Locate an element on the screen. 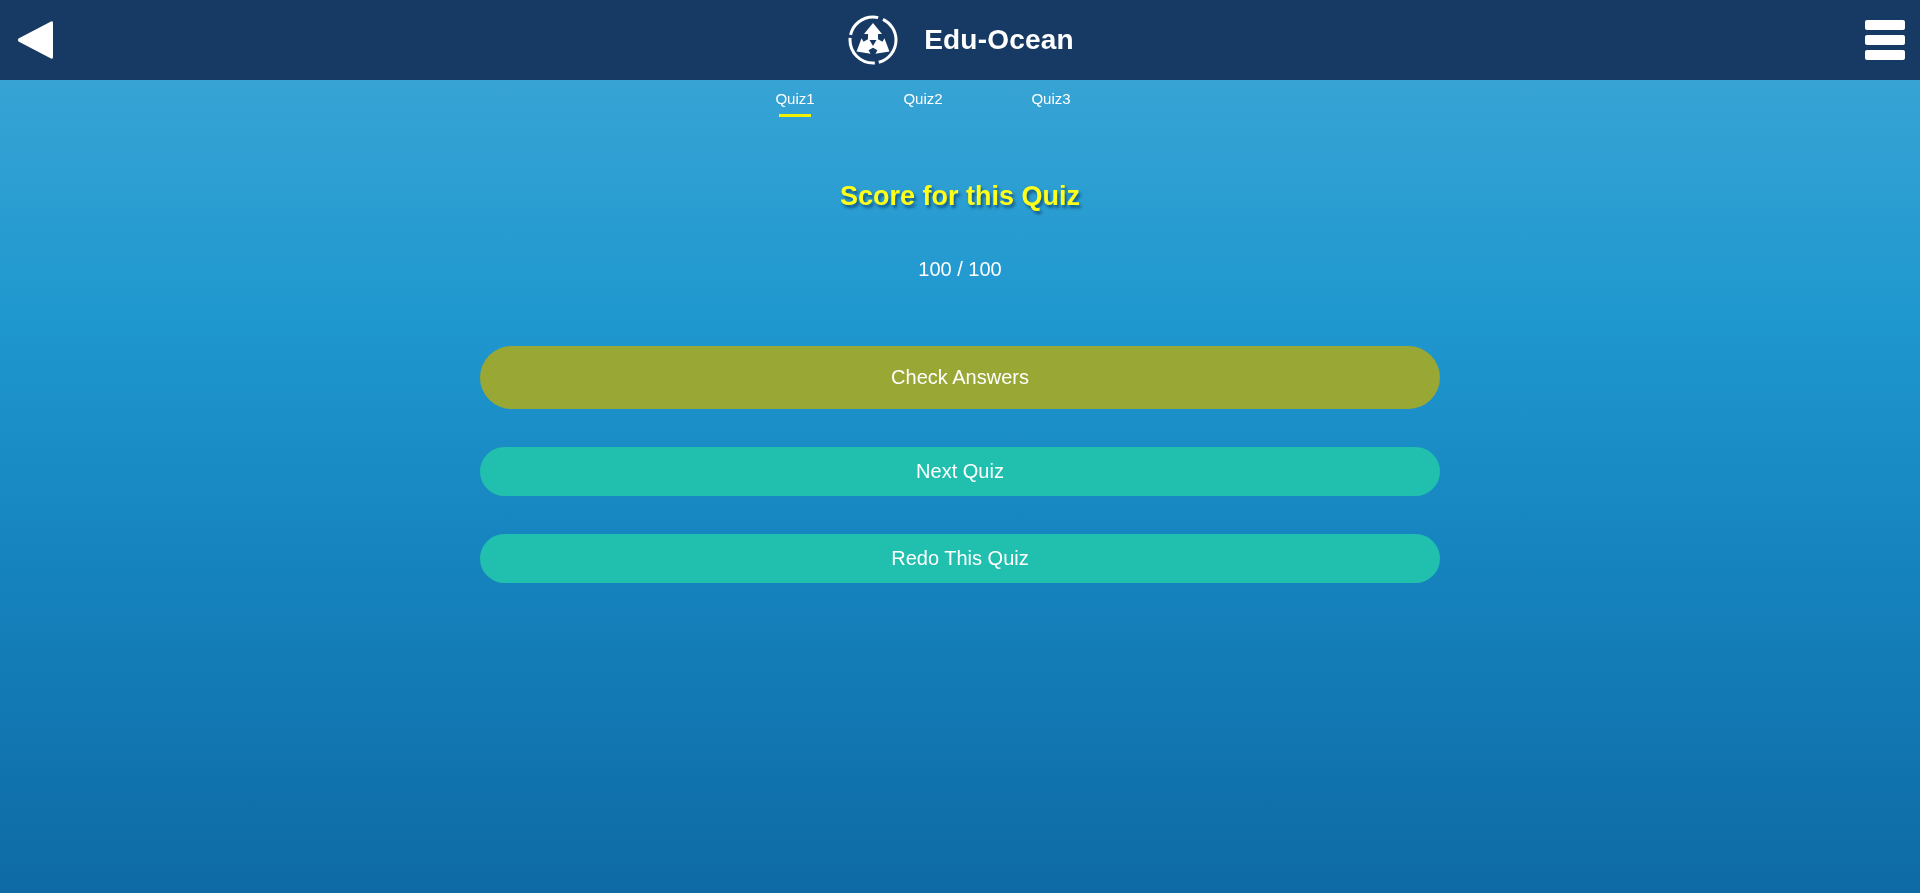  app-title: Edu-Ocean is located at coordinates (999, 40).